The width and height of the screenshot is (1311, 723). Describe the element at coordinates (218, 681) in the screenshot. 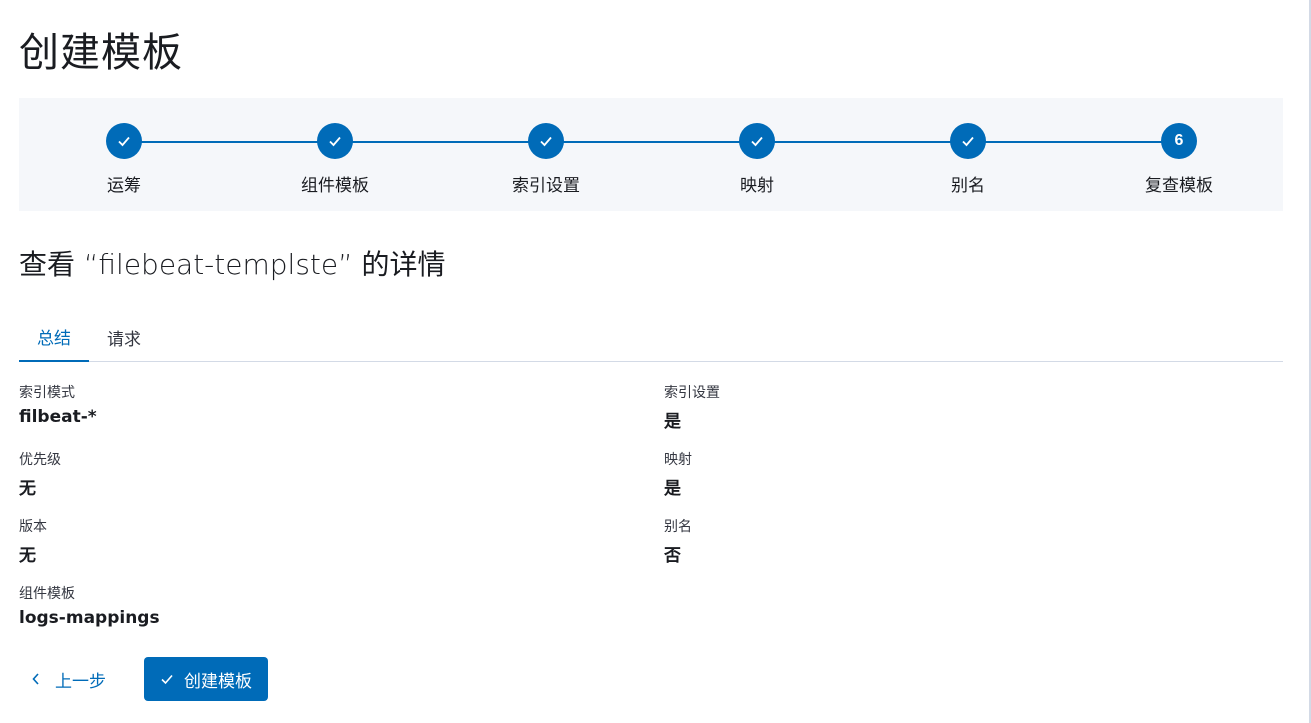

I see `create-button-label: 创建模板` at that location.